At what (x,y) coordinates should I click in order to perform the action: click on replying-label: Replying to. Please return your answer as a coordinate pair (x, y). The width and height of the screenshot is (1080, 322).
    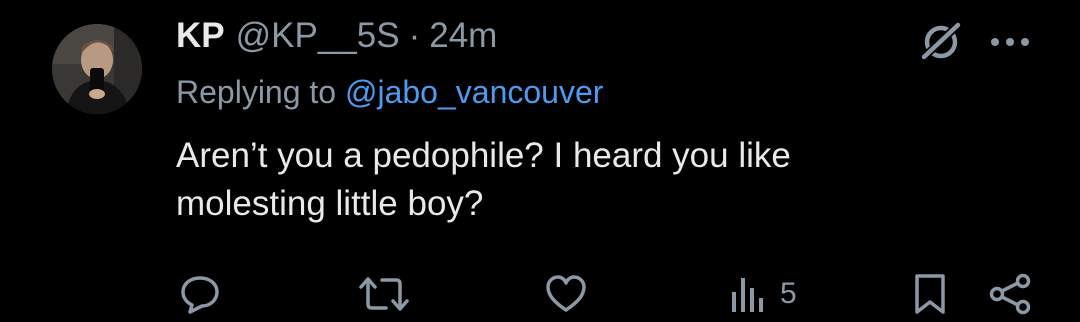
    Looking at the image, I should click on (260, 92).